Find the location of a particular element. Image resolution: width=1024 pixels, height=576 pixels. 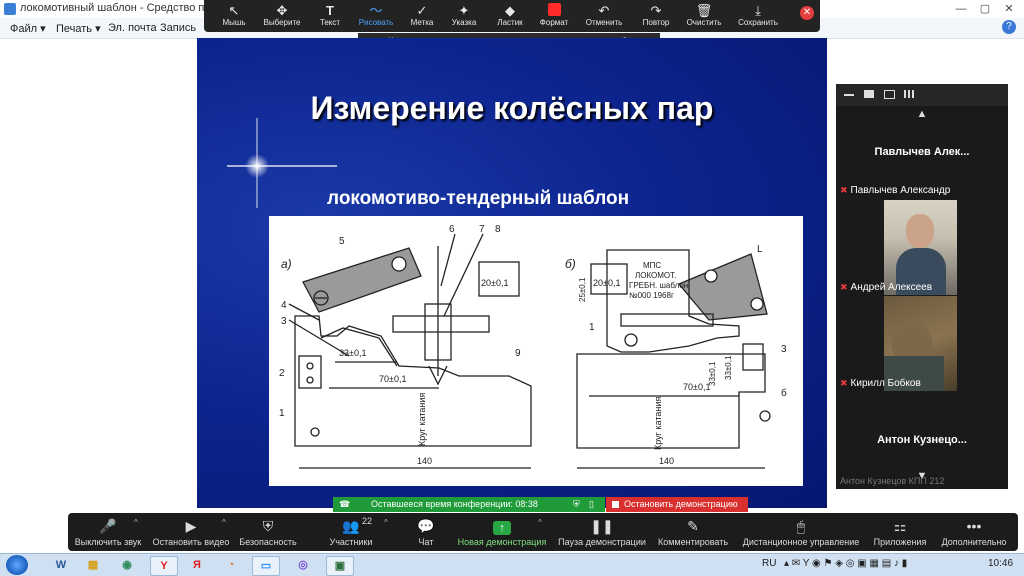

svg-text: 25±0,1 is located at coordinates (582, 289).